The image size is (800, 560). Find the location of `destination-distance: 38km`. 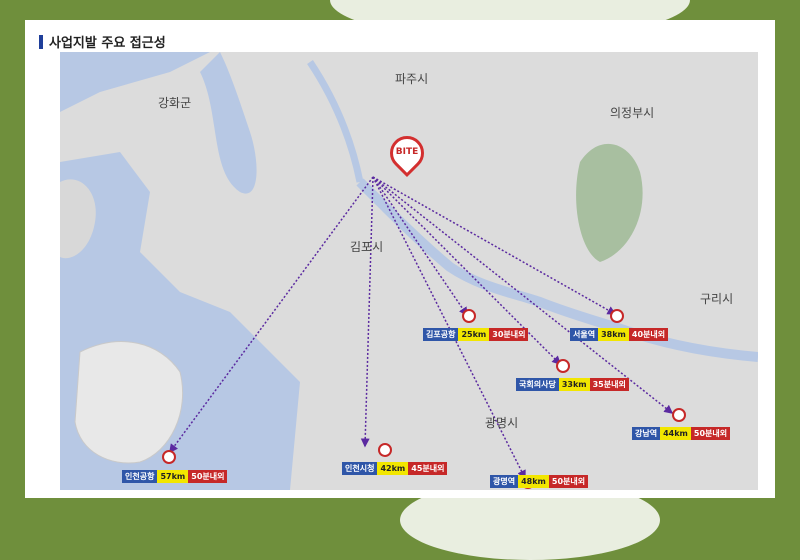

destination-distance: 38km is located at coordinates (613, 334).